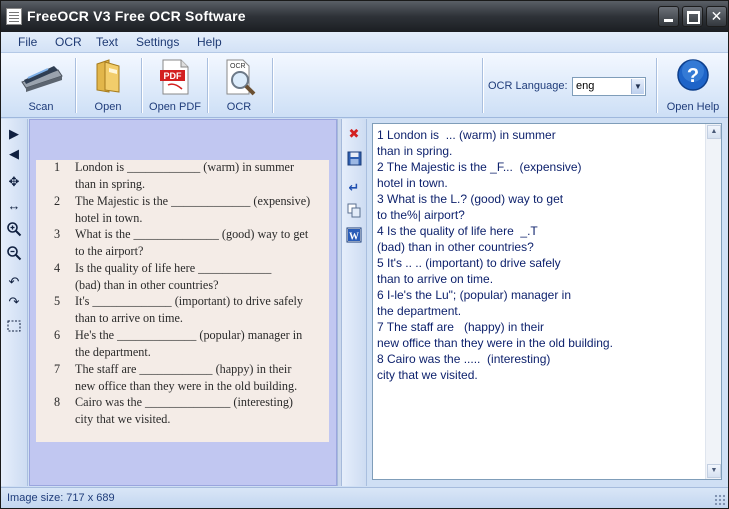 This screenshot has height=509, width=729. Describe the element at coordinates (14, 134) in the screenshot. I see `next-page-icon: ▶` at that location.